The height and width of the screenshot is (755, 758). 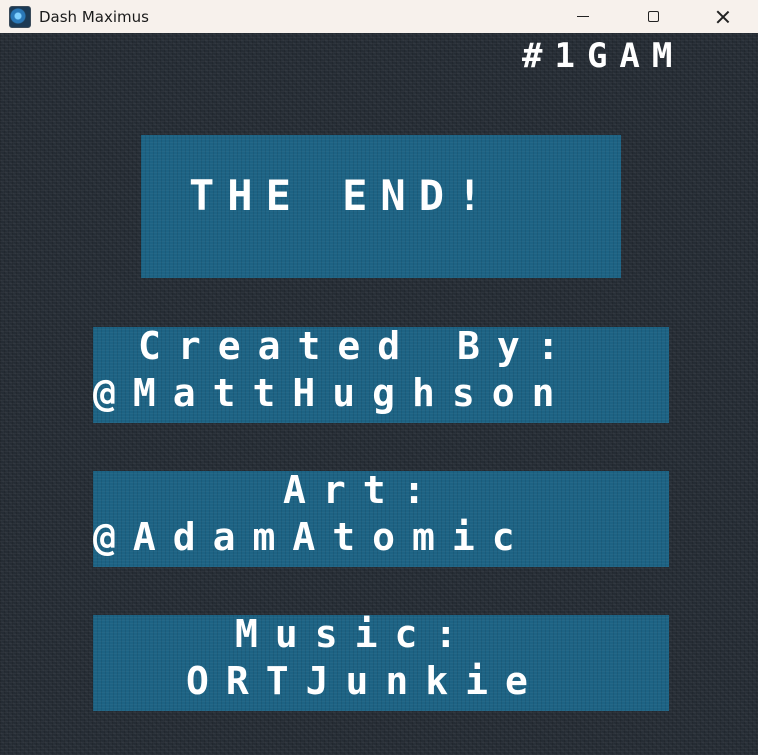 I want to click on credit-name: ORTJunkie, so click(x=365, y=681).